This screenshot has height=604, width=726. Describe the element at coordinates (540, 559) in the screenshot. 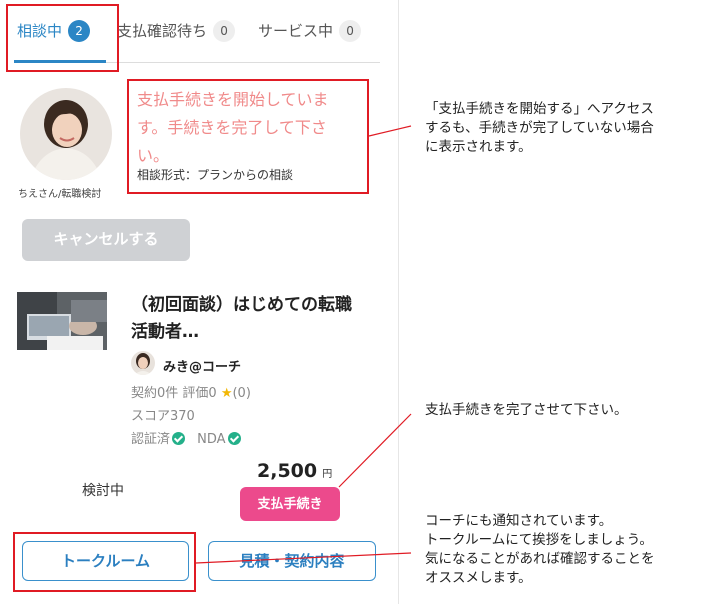

I see `note-talkroom-line-3: 気になることがあれば確認することを` at that location.